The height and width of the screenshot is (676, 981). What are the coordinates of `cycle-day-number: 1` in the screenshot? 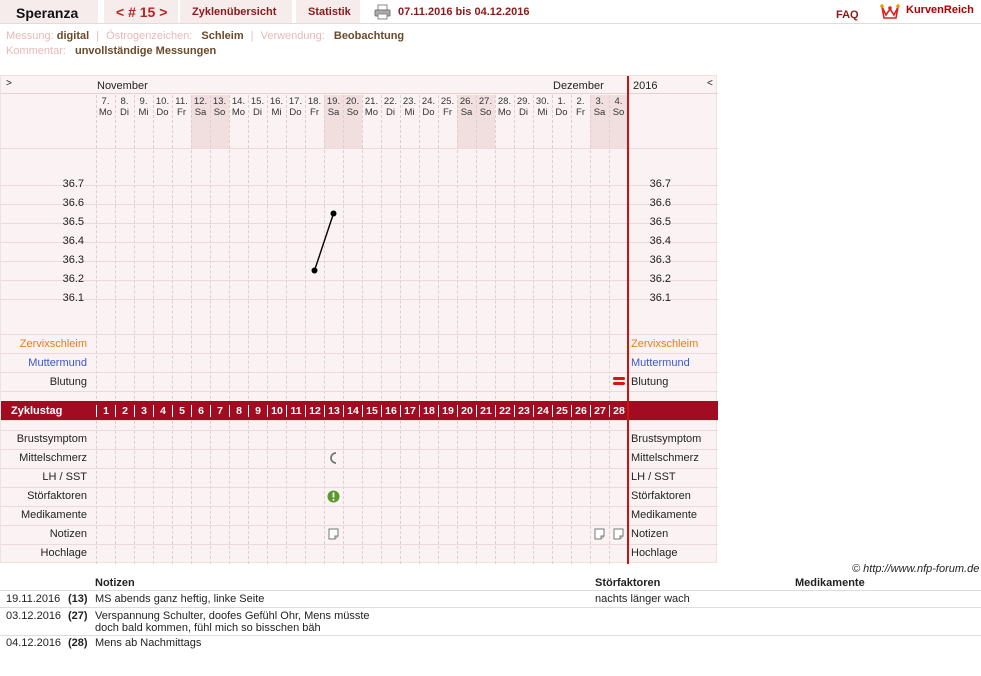 It's located at (105, 411).